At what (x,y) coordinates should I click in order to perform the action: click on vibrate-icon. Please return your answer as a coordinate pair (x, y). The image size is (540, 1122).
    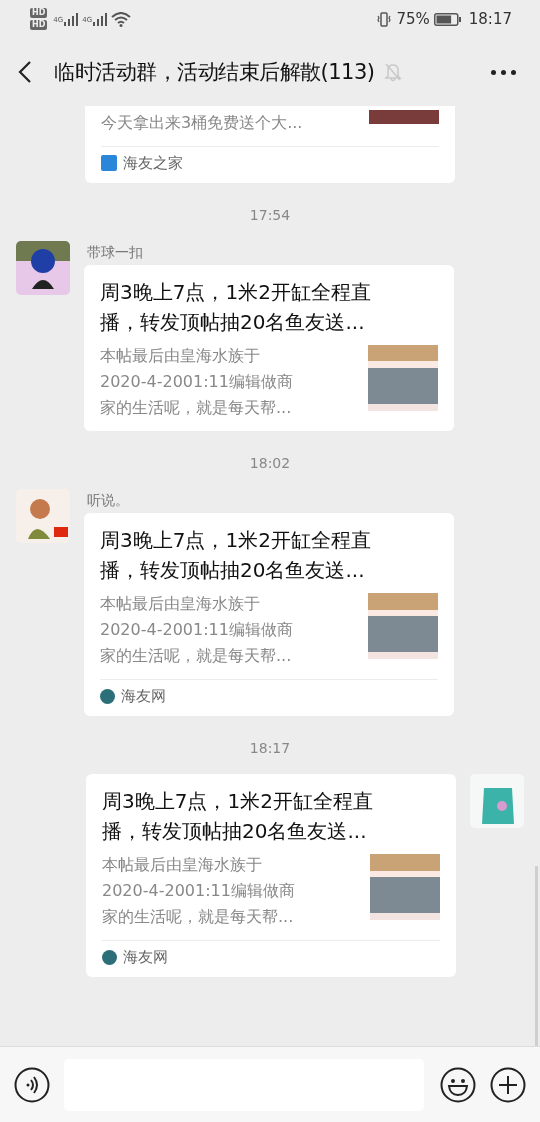
    Looking at the image, I should click on (384, 19).